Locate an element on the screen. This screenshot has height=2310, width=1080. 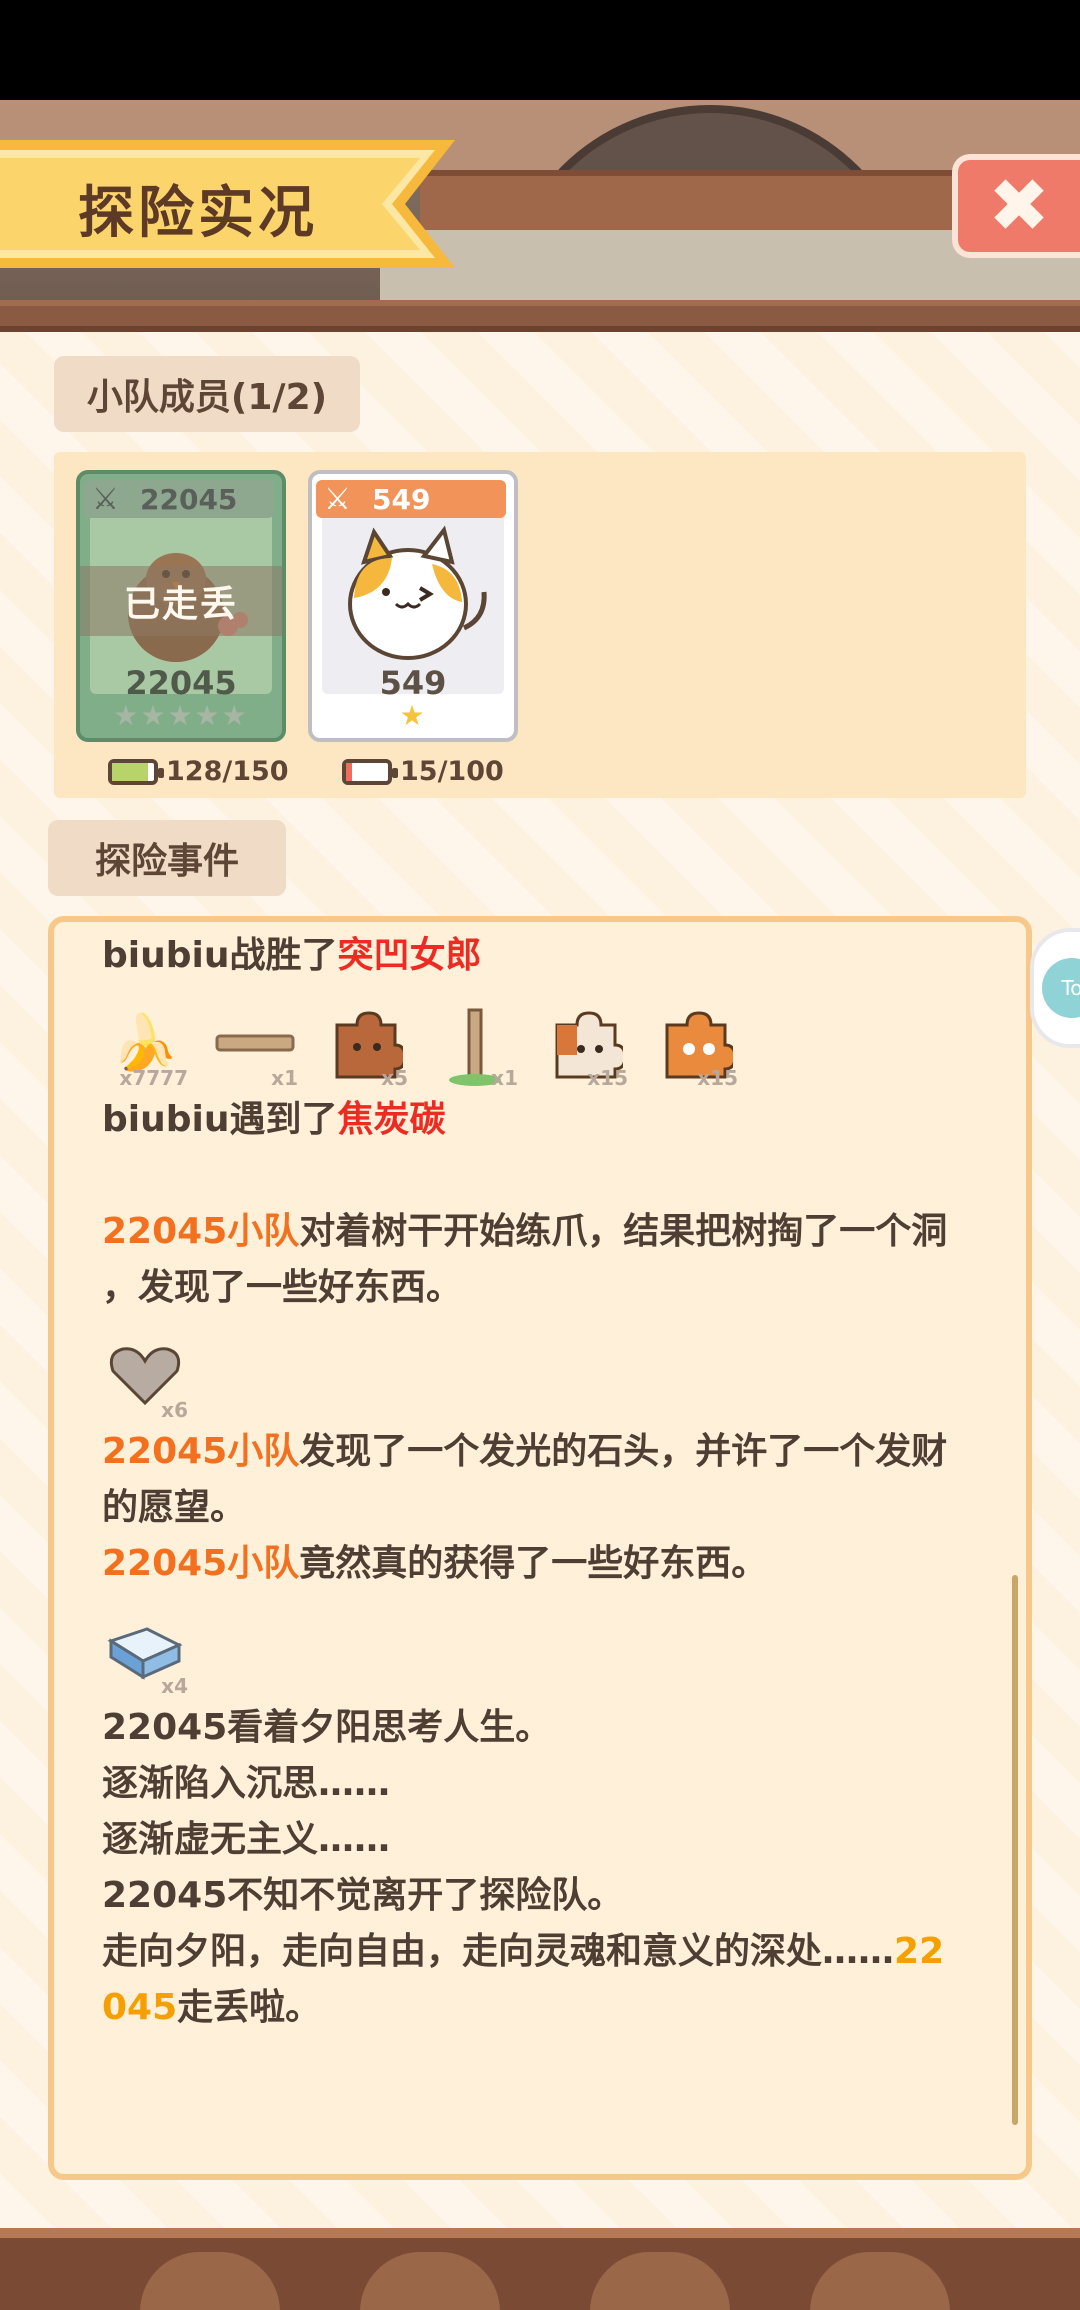
loot-row: x4 is located at coordinates (552, 1648).